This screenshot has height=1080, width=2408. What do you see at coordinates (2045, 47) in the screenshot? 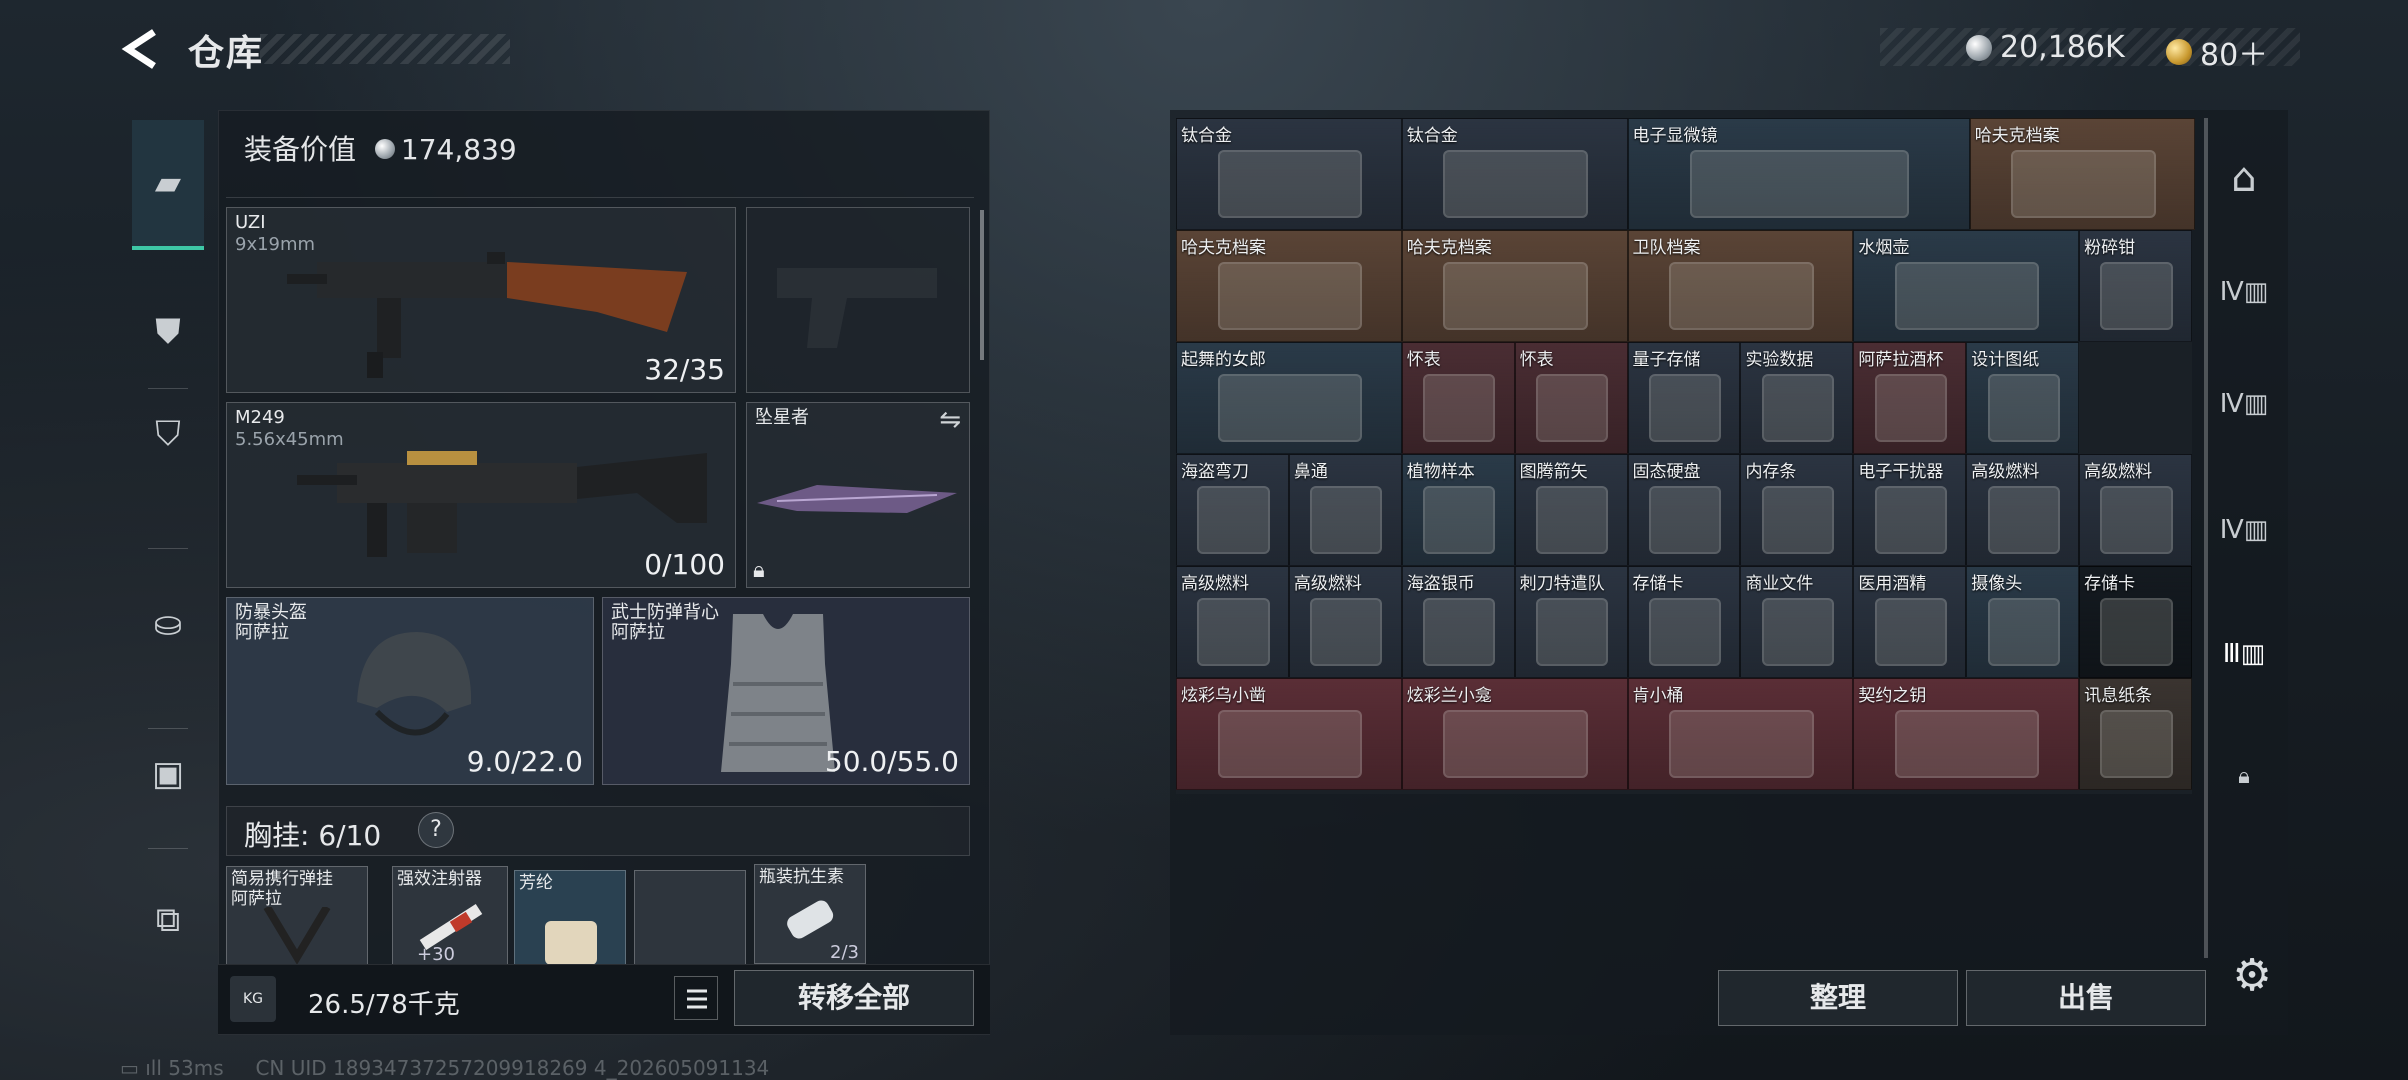
I see `silver-balance: 20,186K` at bounding box center [2045, 47].